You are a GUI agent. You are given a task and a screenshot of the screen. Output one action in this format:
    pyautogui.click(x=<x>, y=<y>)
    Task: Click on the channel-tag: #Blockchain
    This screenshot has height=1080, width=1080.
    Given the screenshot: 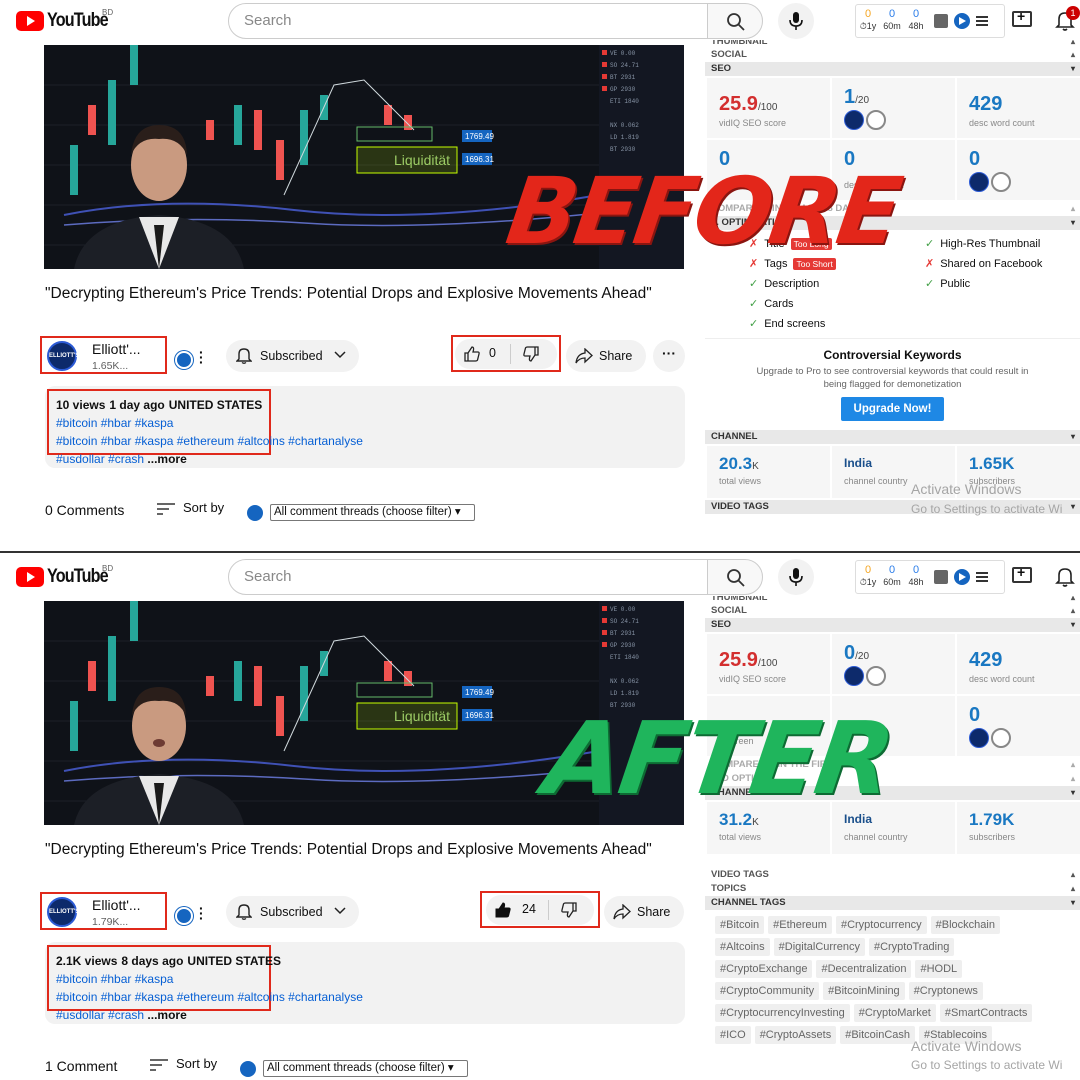 What is the action you would take?
    pyautogui.click(x=965, y=925)
    